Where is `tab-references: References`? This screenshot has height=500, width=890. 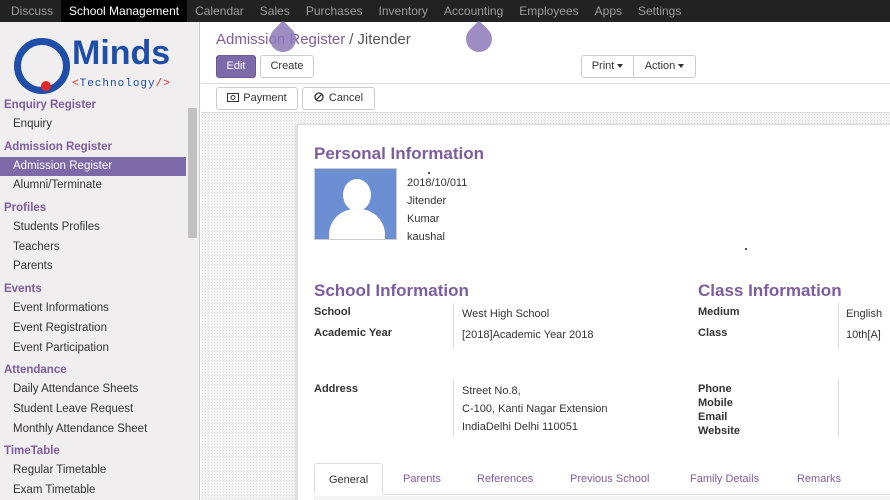 tab-references: References is located at coordinates (505, 479).